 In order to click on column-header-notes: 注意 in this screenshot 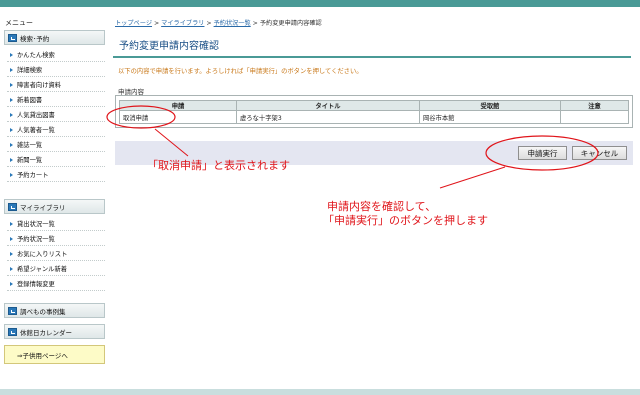, I will do `click(594, 105)`.